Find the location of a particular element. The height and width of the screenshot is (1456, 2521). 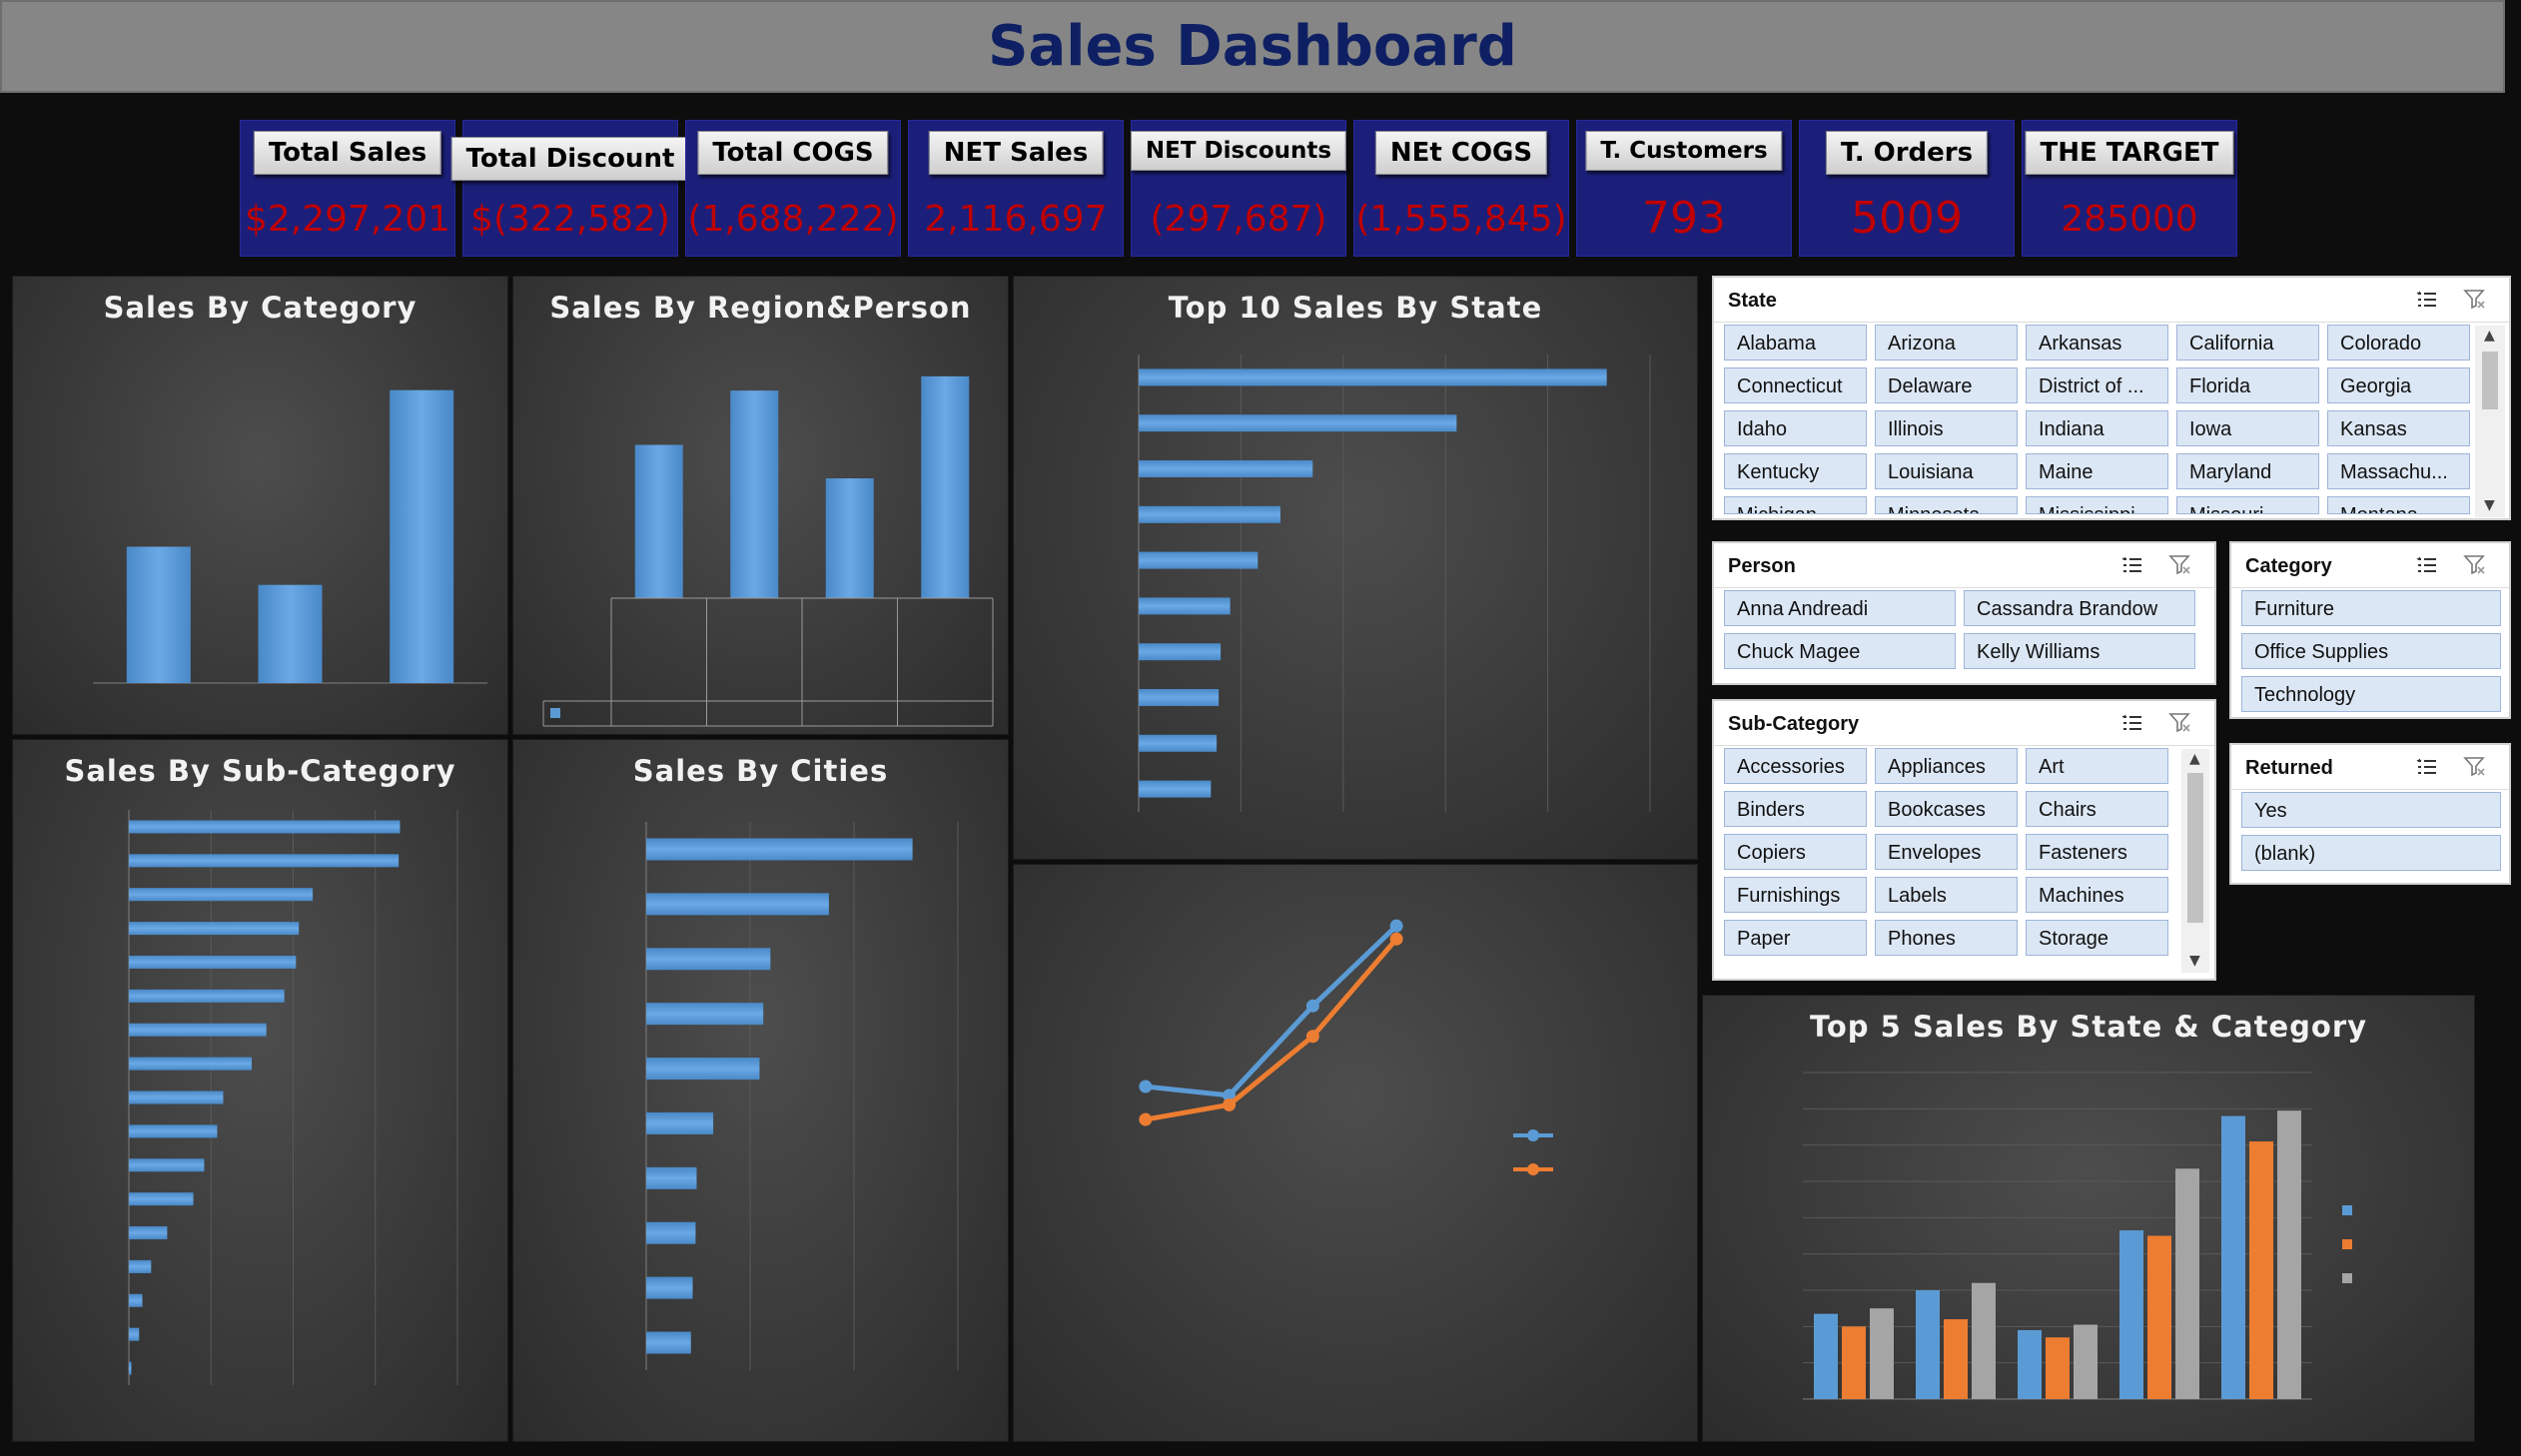

kpi-card-net-discounts: NET Discounts (297,687) is located at coordinates (1238, 189).